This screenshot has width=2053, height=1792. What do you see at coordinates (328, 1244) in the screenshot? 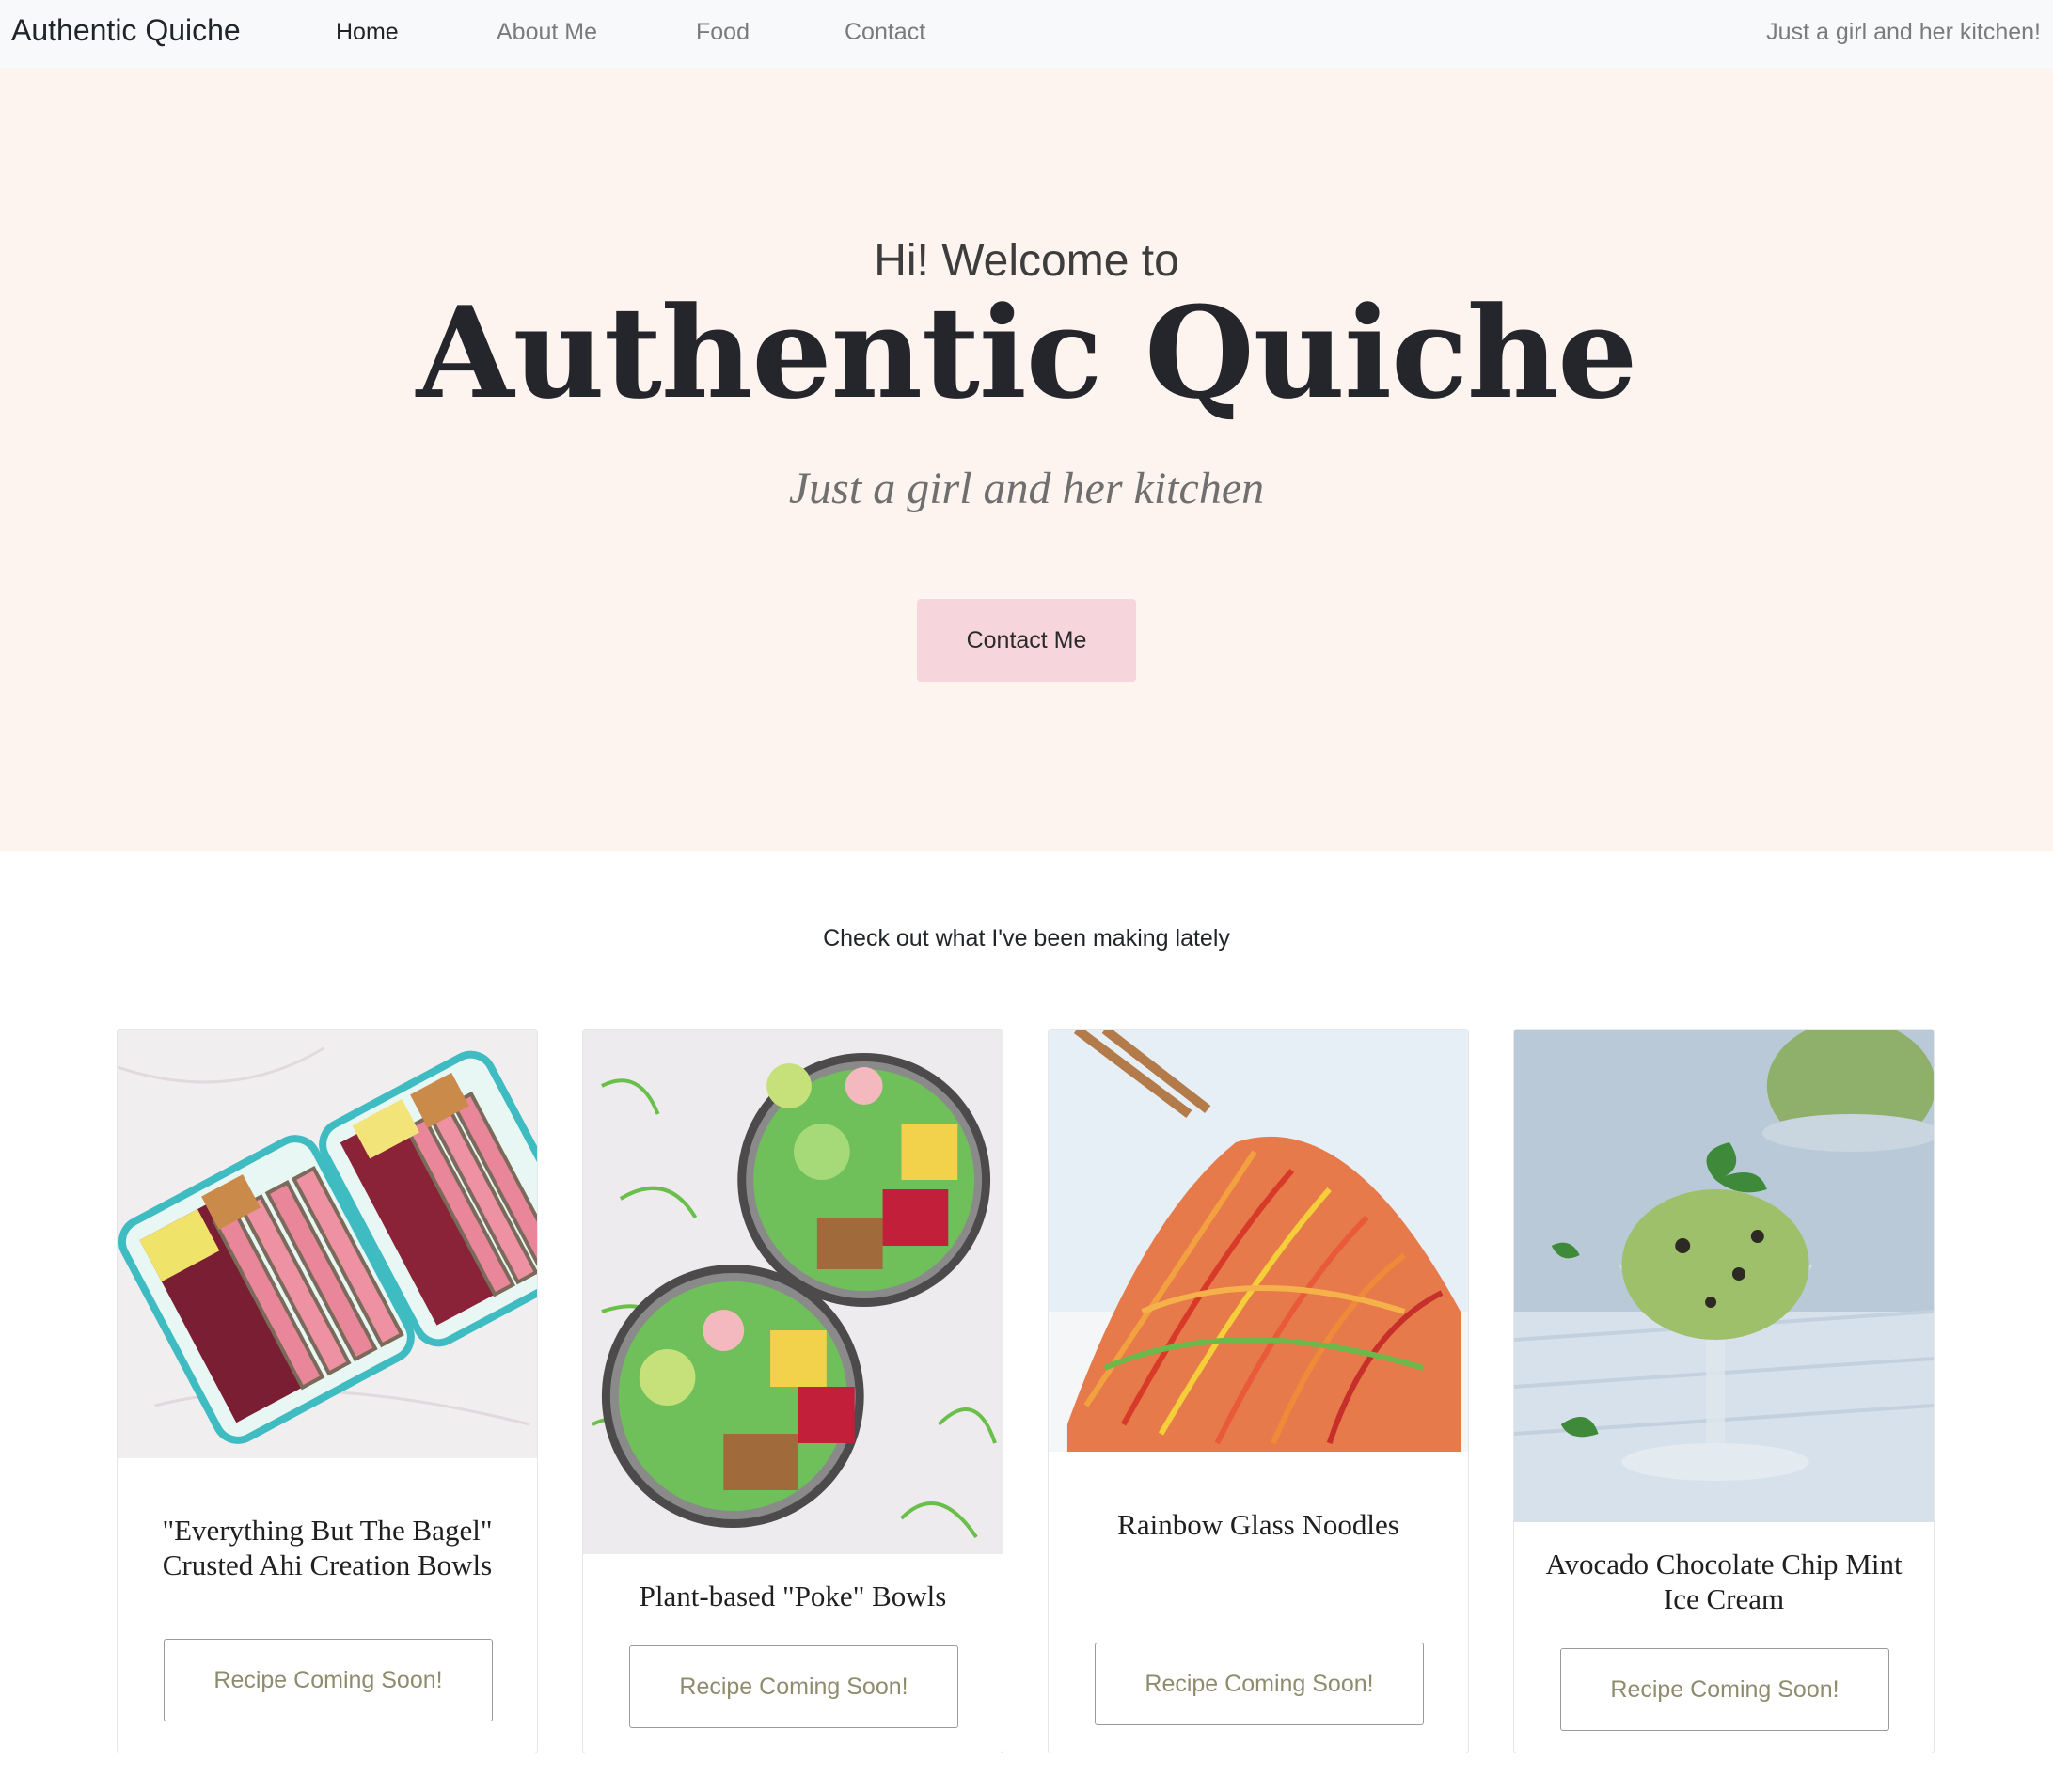
I see `ahi-bowl-photo` at bounding box center [328, 1244].